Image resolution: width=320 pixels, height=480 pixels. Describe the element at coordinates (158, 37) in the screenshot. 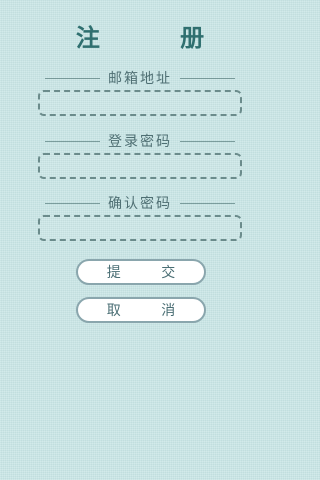

I see `page-title: 注 册` at that location.